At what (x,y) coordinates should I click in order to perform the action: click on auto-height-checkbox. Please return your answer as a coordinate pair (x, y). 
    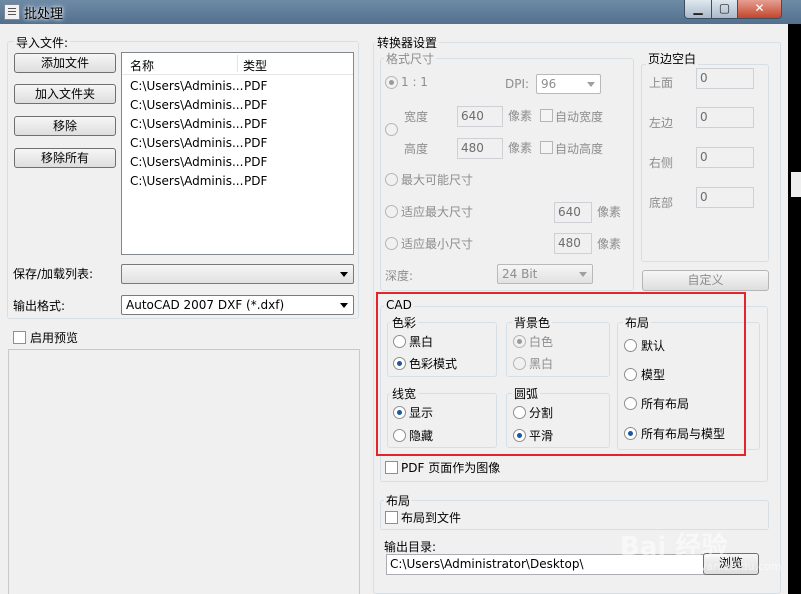
    Looking at the image, I should click on (546, 147).